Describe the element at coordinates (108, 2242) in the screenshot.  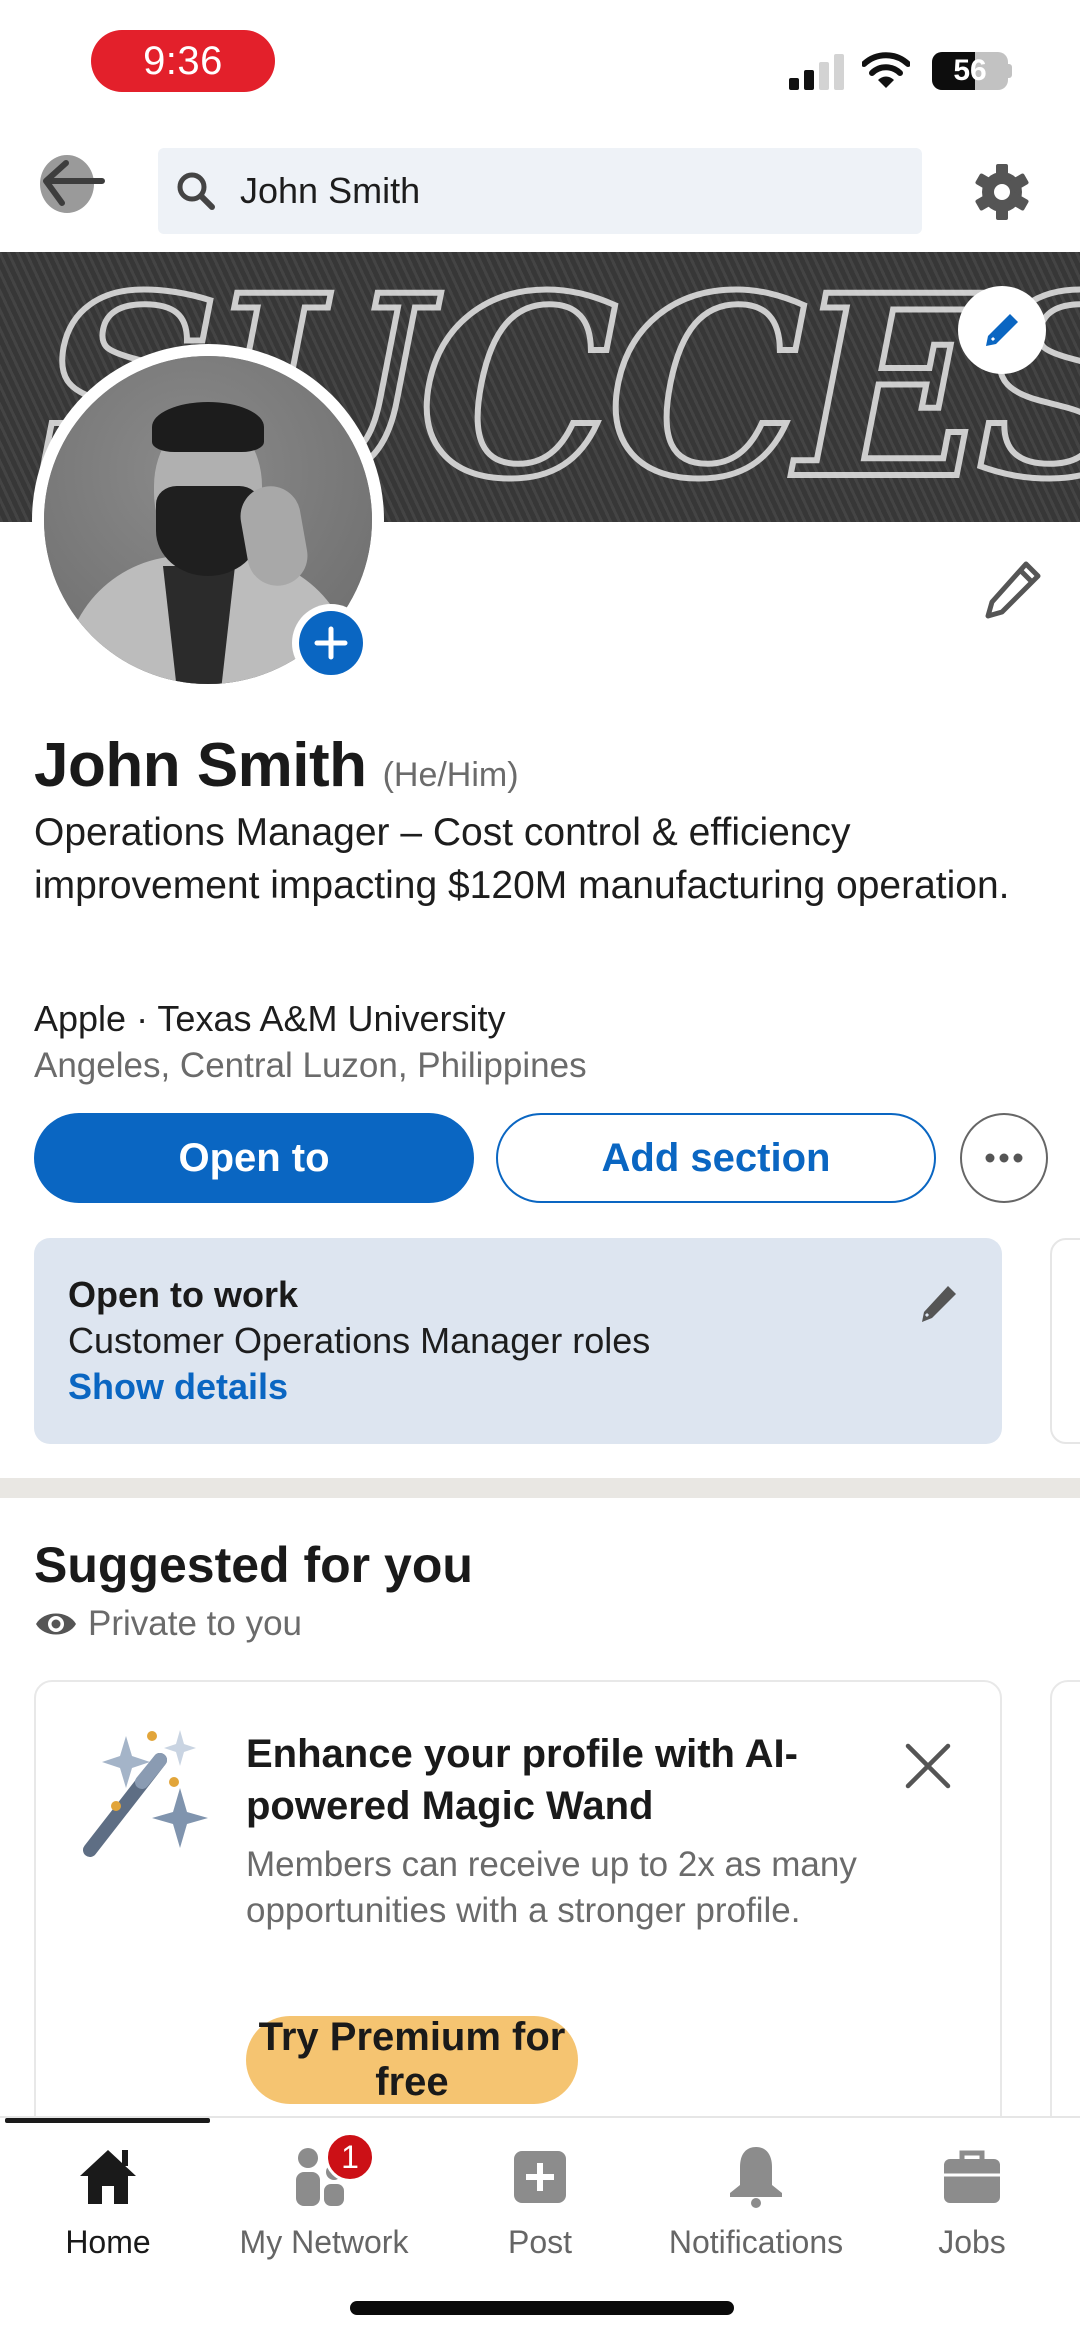
I see `tab-label: Home` at that location.